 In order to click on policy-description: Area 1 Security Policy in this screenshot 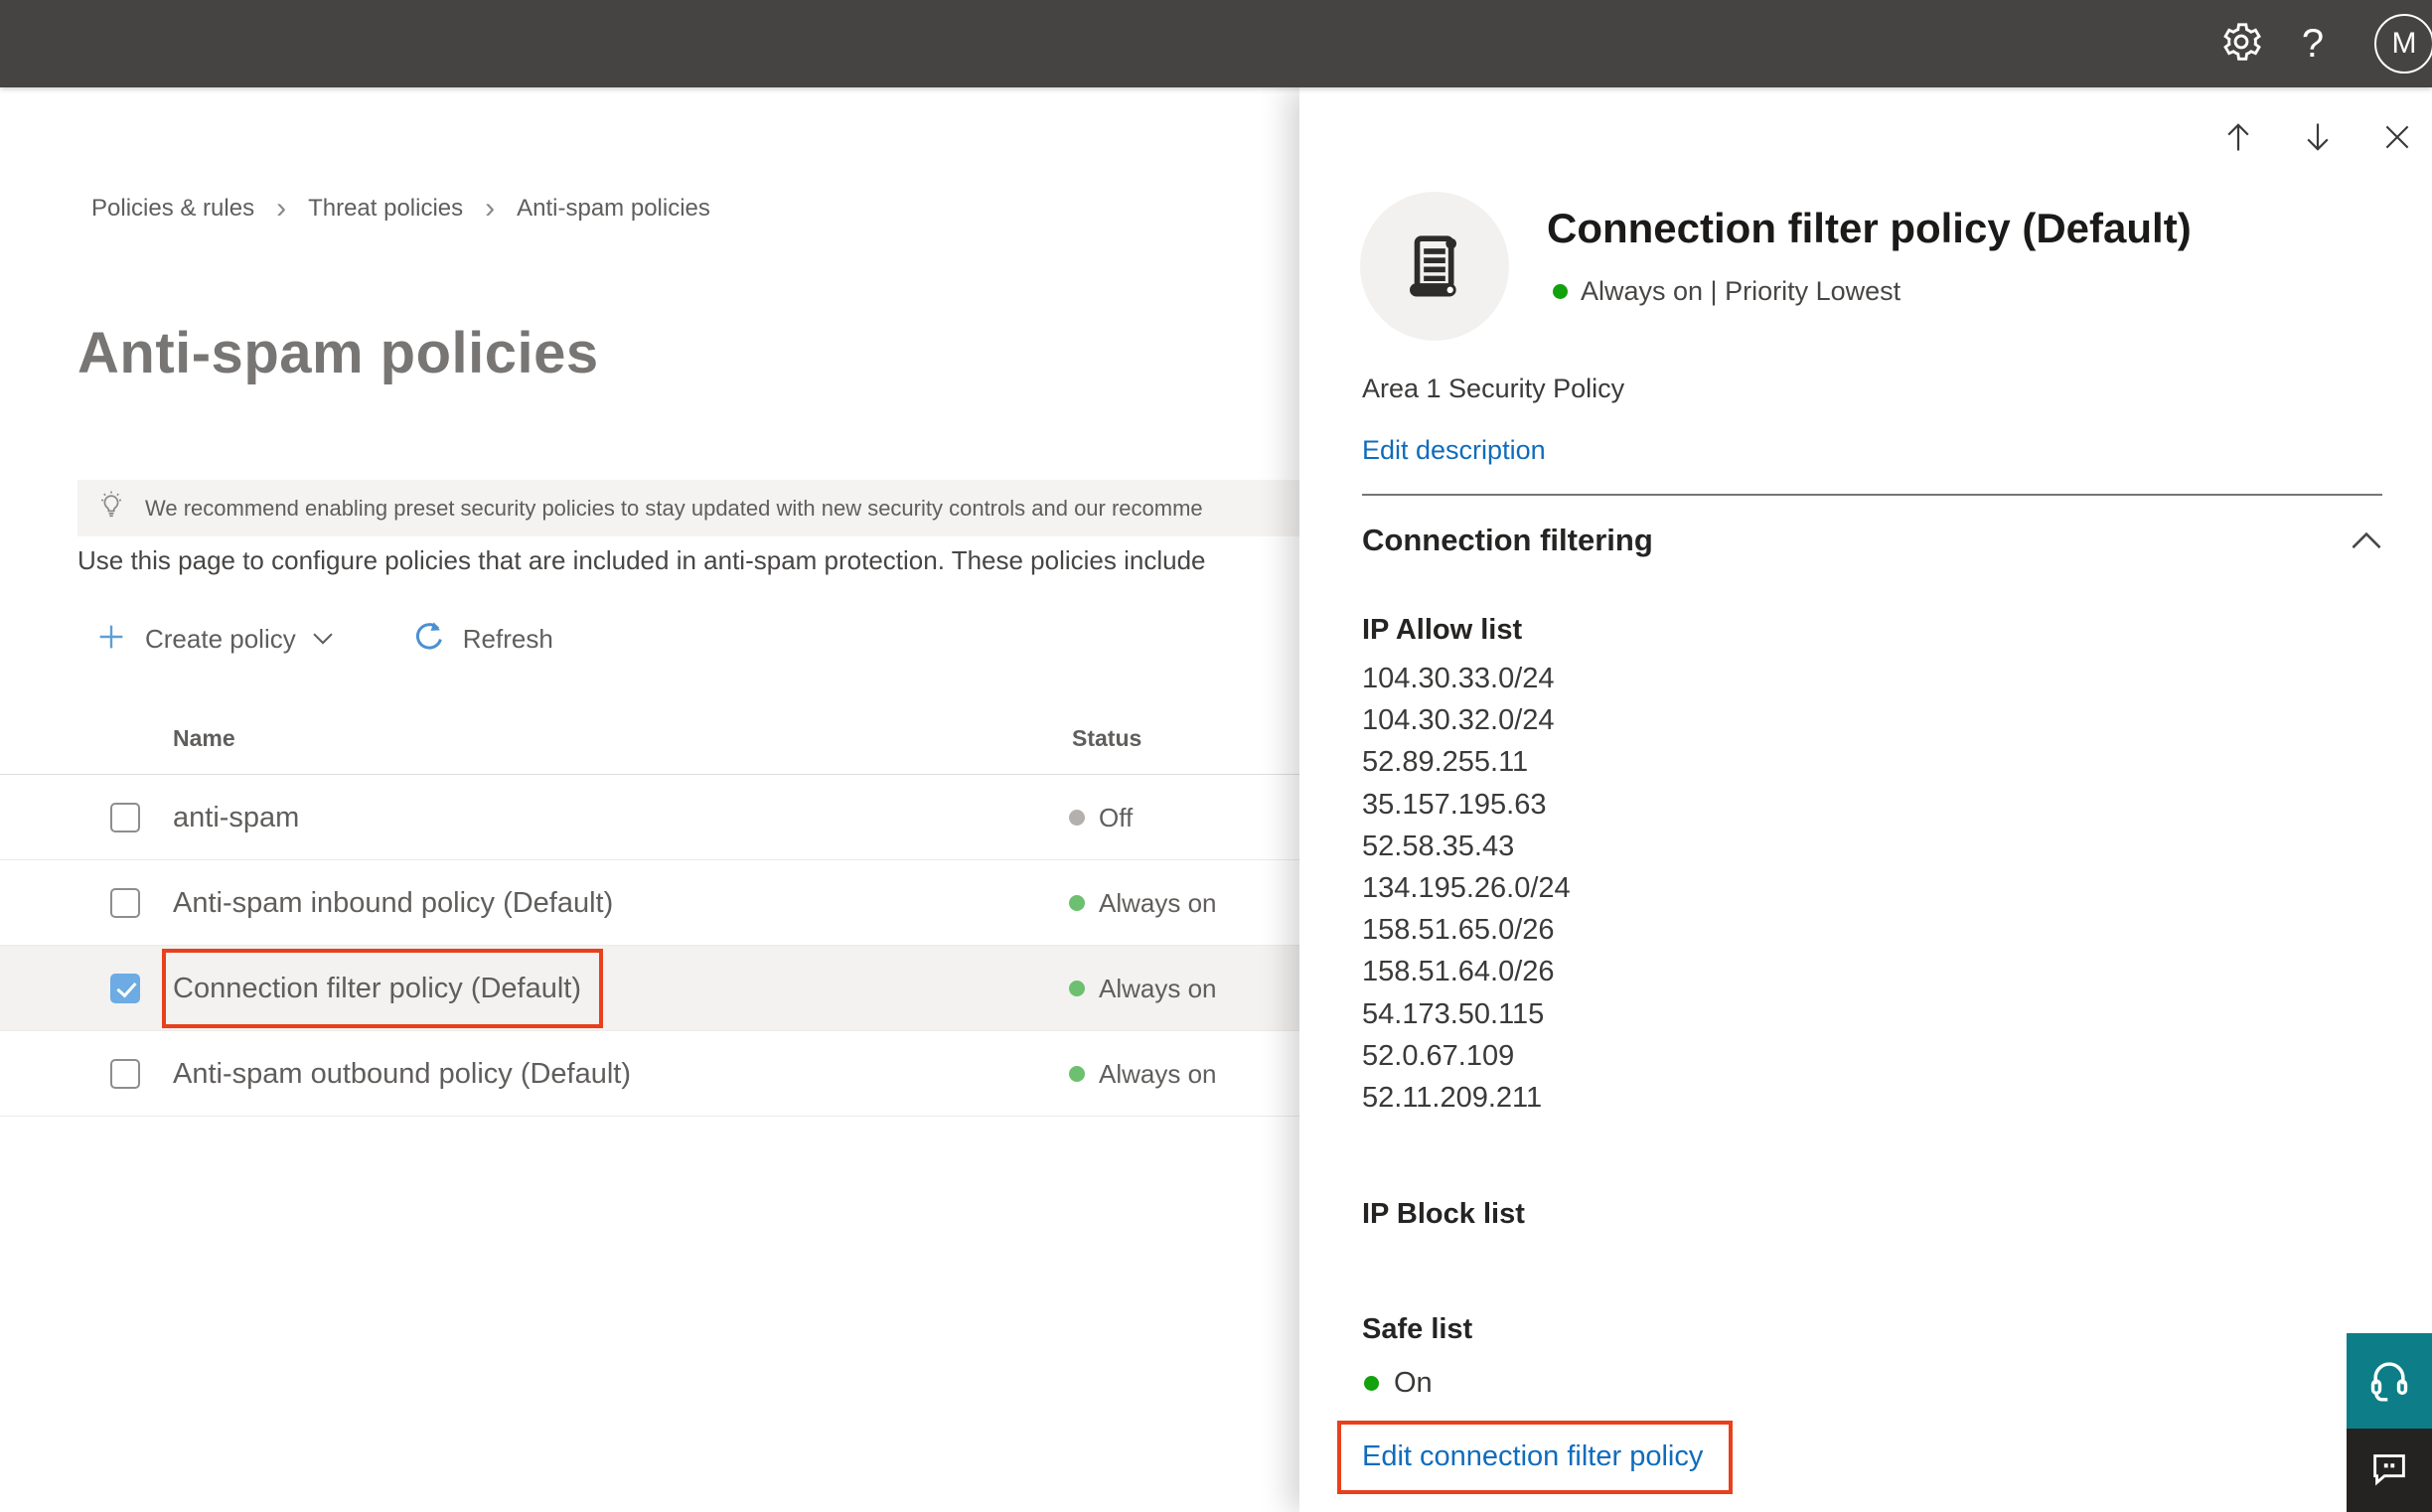, I will do `click(1493, 388)`.